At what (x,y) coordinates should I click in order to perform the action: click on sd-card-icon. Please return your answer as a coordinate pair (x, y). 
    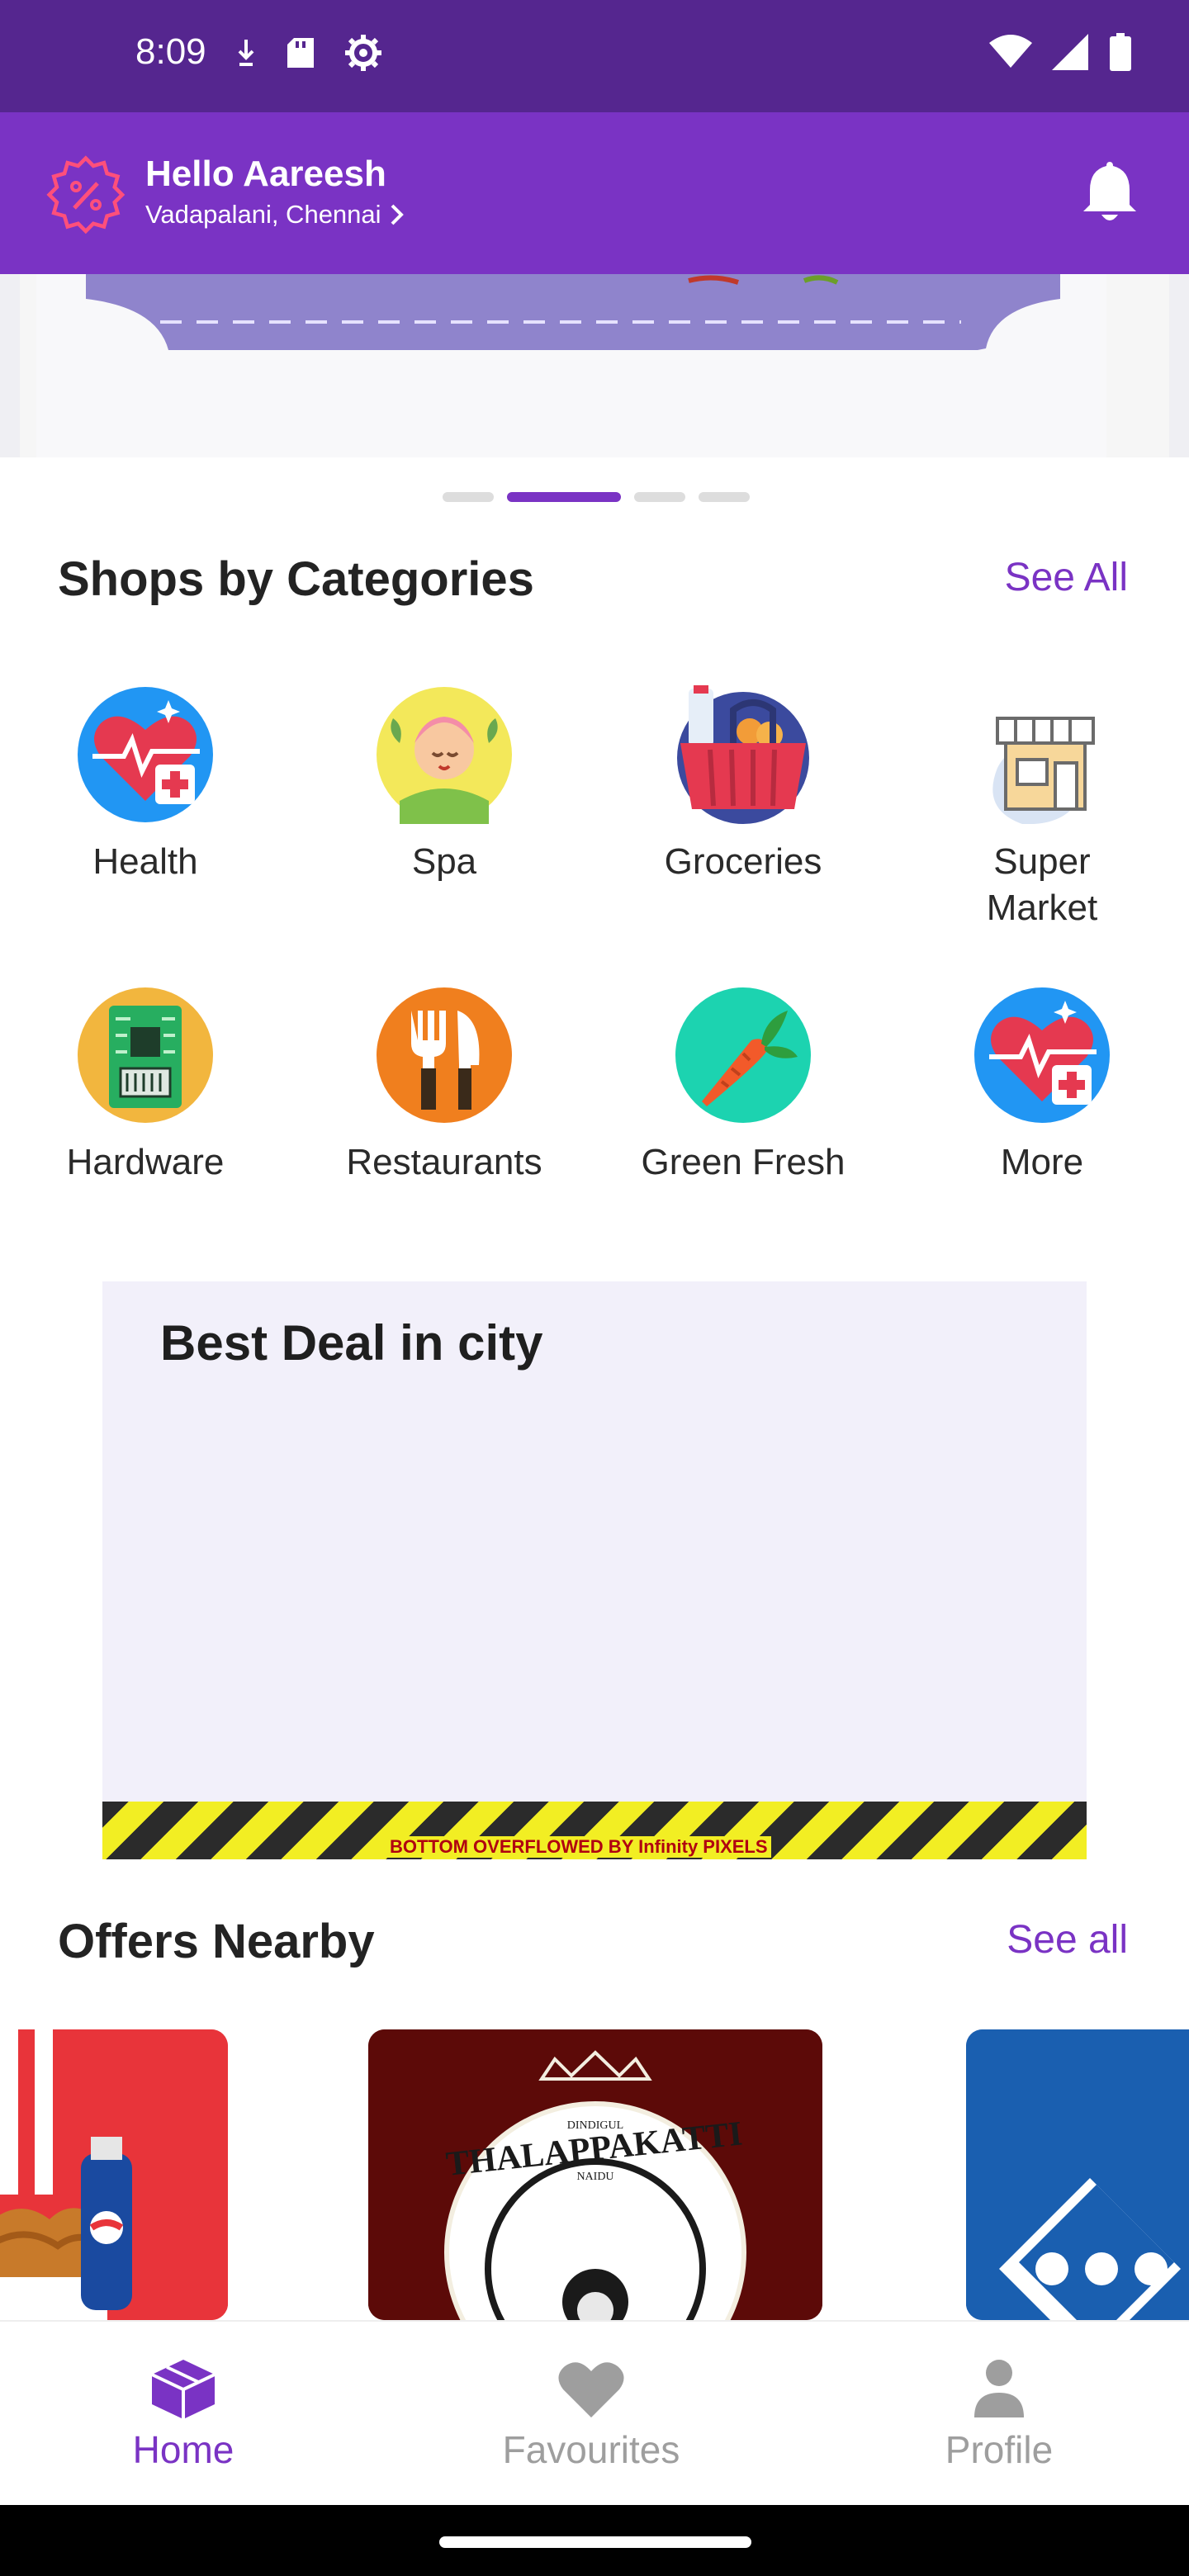
    Looking at the image, I should click on (300, 53).